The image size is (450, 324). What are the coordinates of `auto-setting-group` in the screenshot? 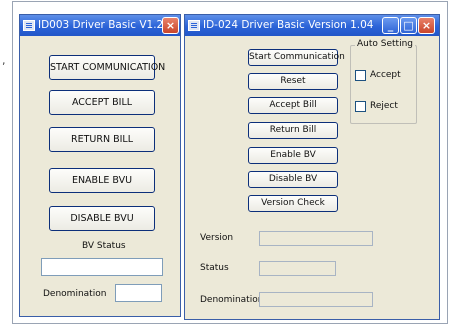 It's located at (383, 84).